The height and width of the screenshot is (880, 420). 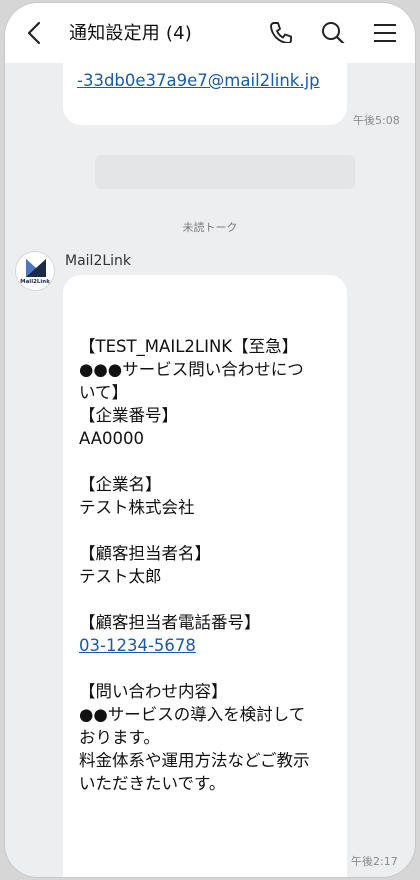 I want to click on menu-button, so click(x=385, y=33).